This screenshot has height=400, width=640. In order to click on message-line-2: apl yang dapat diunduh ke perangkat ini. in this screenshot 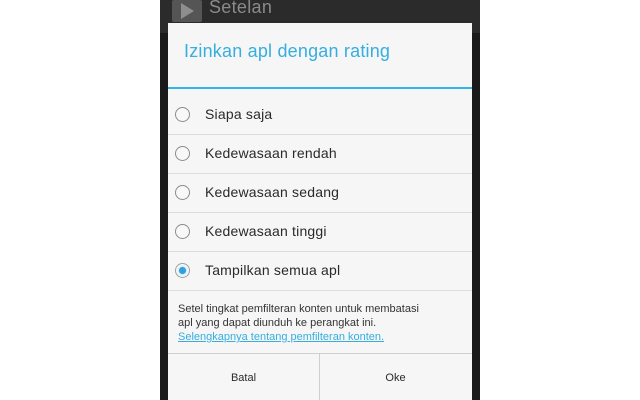, I will do `click(277, 323)`.